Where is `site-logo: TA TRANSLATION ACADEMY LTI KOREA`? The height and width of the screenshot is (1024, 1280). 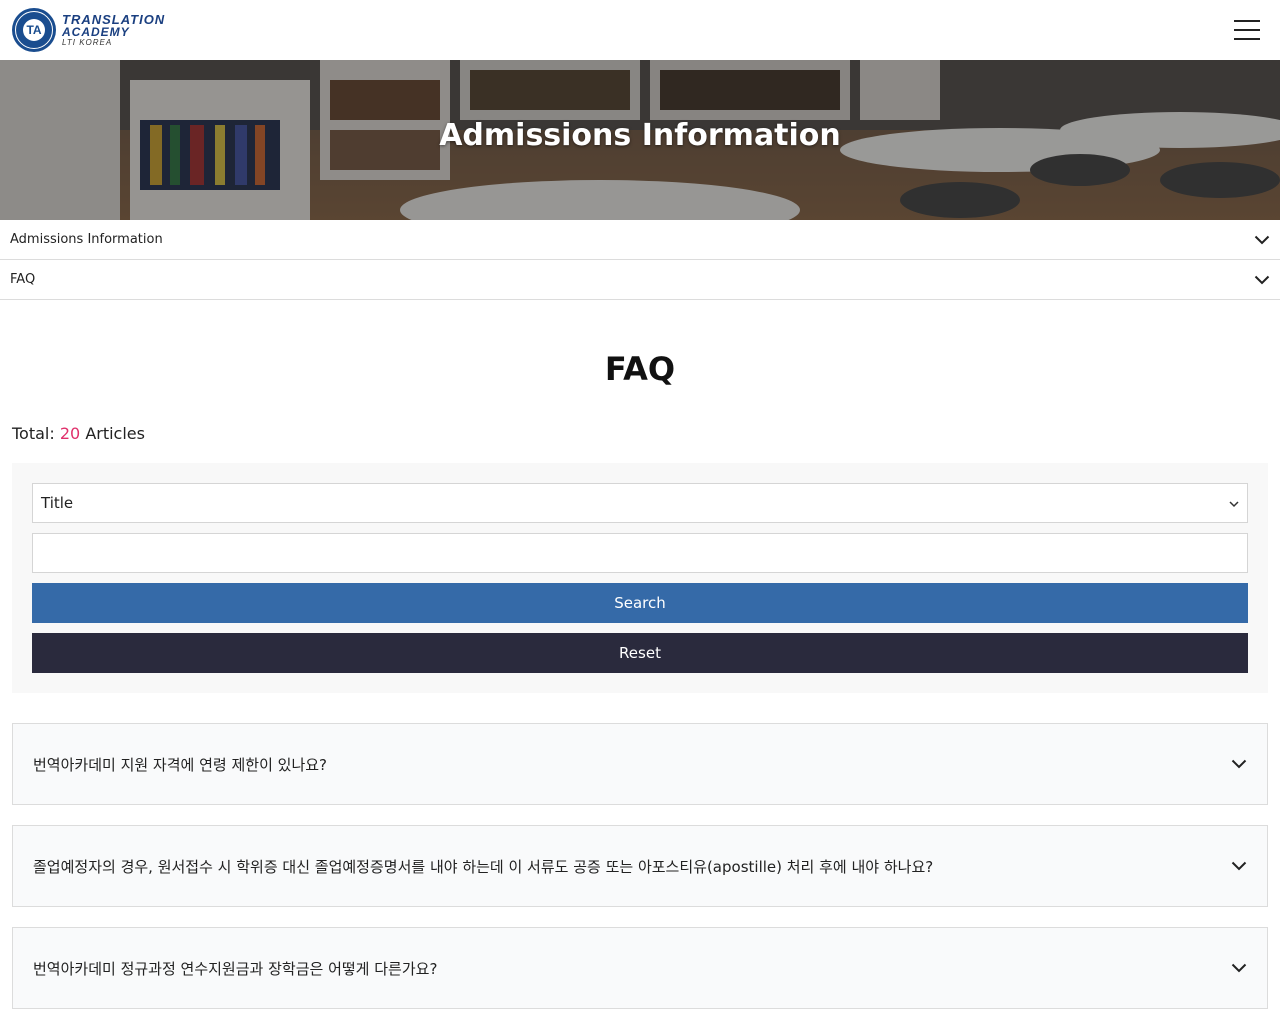 site-logo: TA TRANSLATION ACADEMY LTI KOREA is located at coordinates (88, 30).